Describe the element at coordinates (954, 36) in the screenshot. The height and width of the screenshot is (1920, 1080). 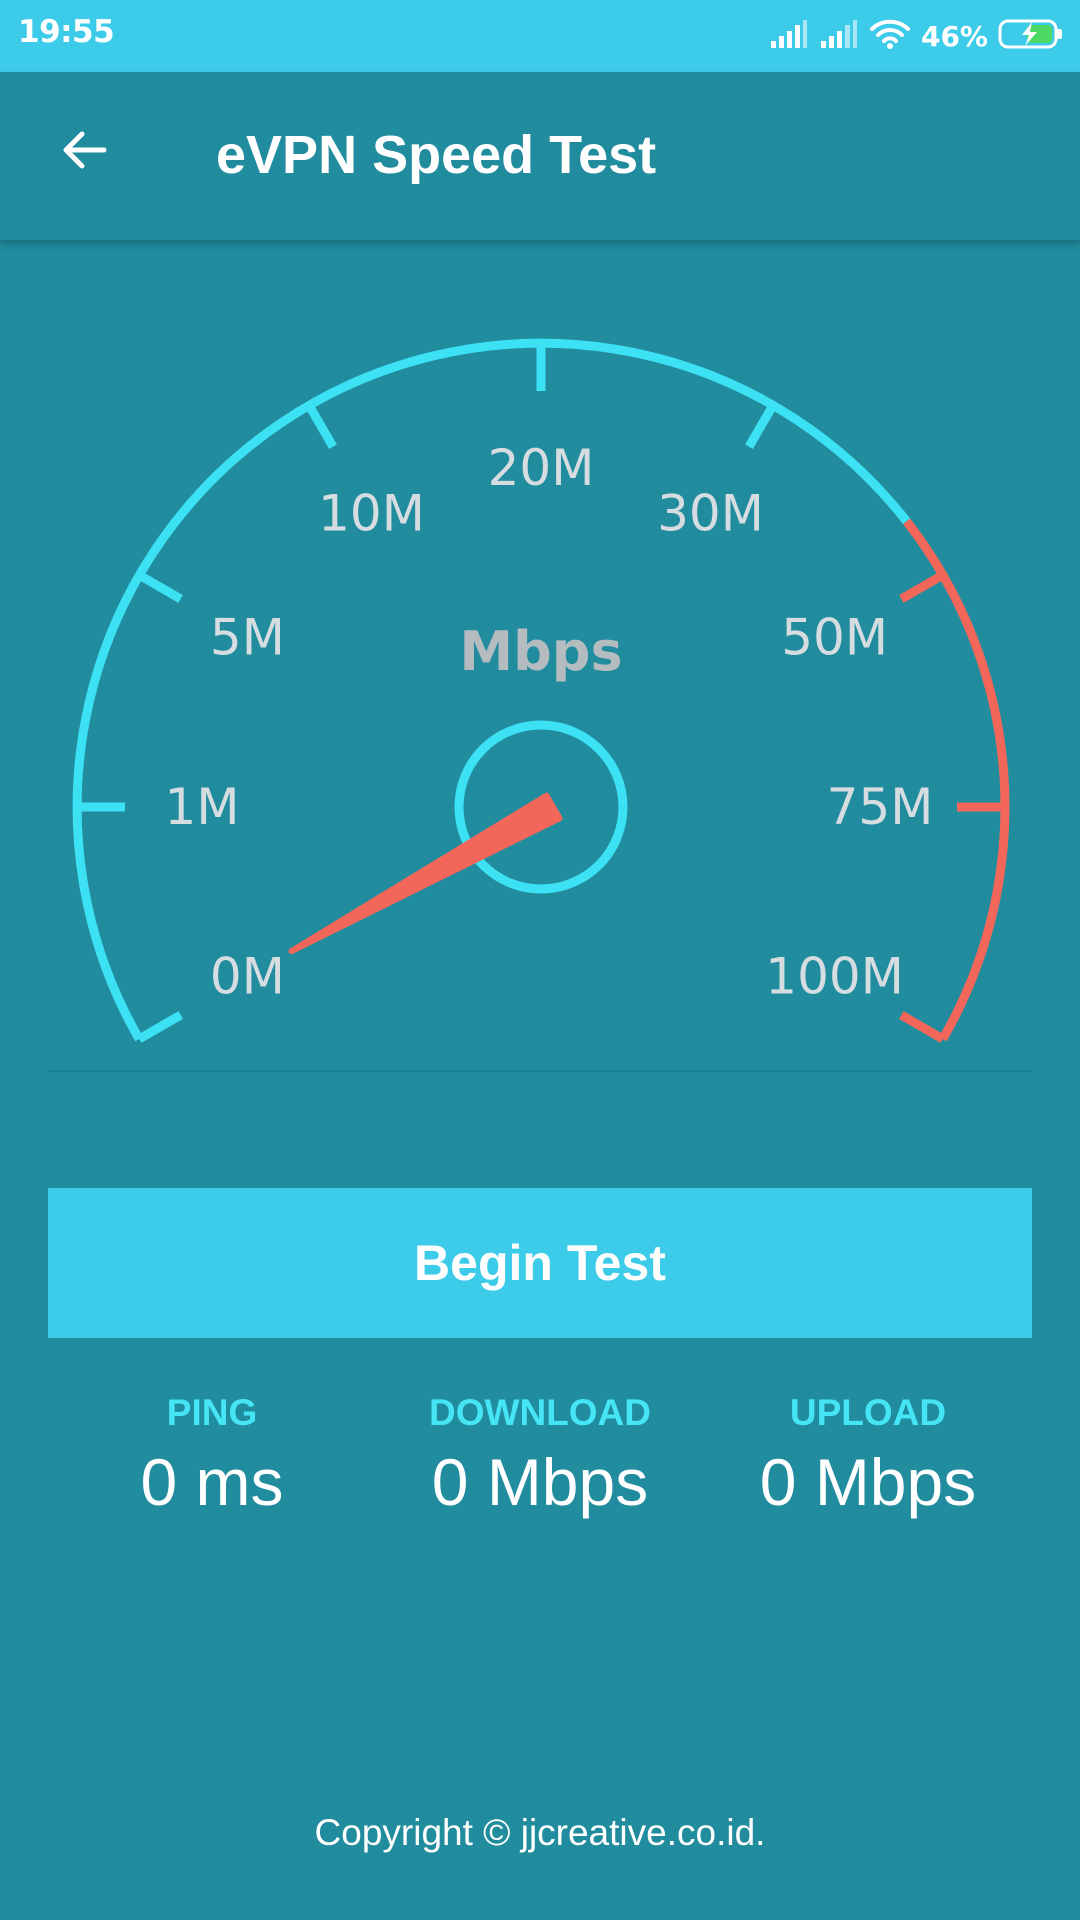
I see `battery-percent: 46%` at that location.